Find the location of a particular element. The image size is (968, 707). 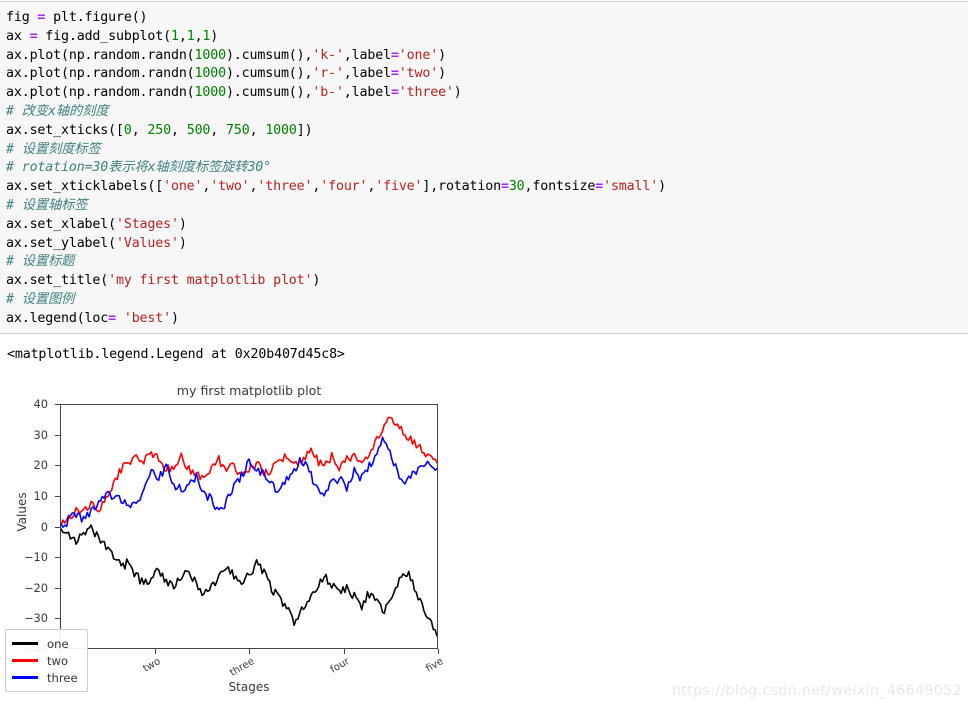

chart-legend: one two three is located at coordinates (46, 660).